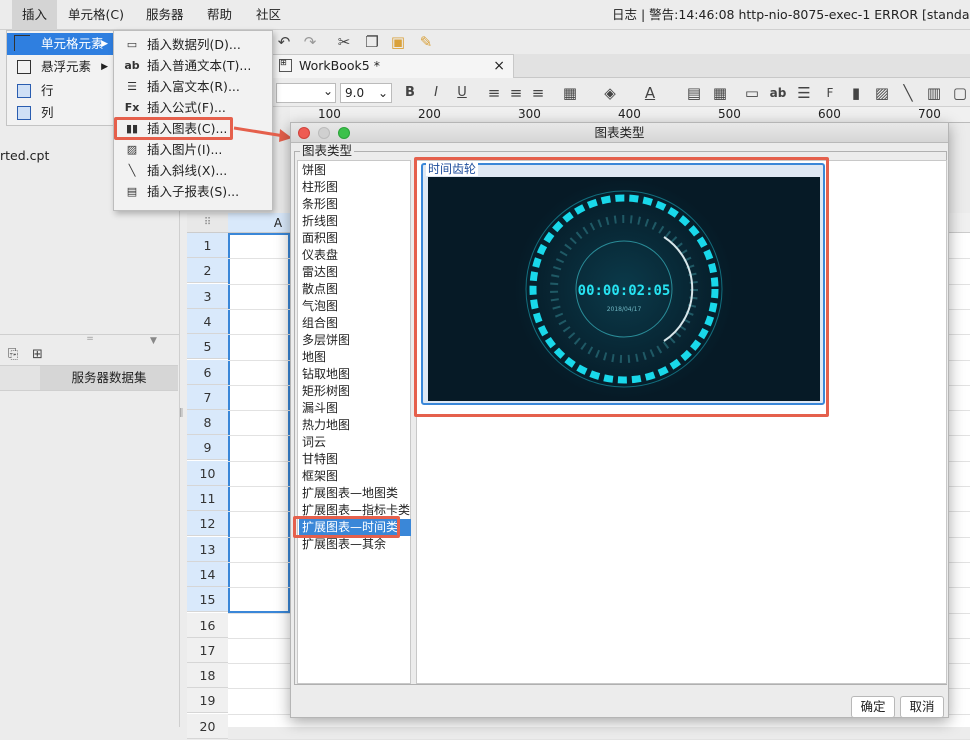  I want to click on chart-type-item: 气泡图, so click(355, 306).